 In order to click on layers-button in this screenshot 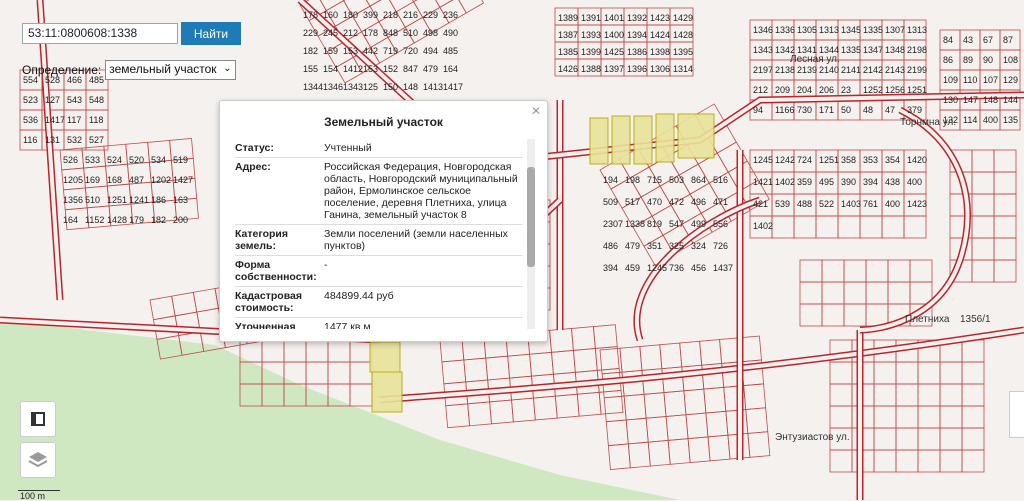, I will do `click(38, 460)`.